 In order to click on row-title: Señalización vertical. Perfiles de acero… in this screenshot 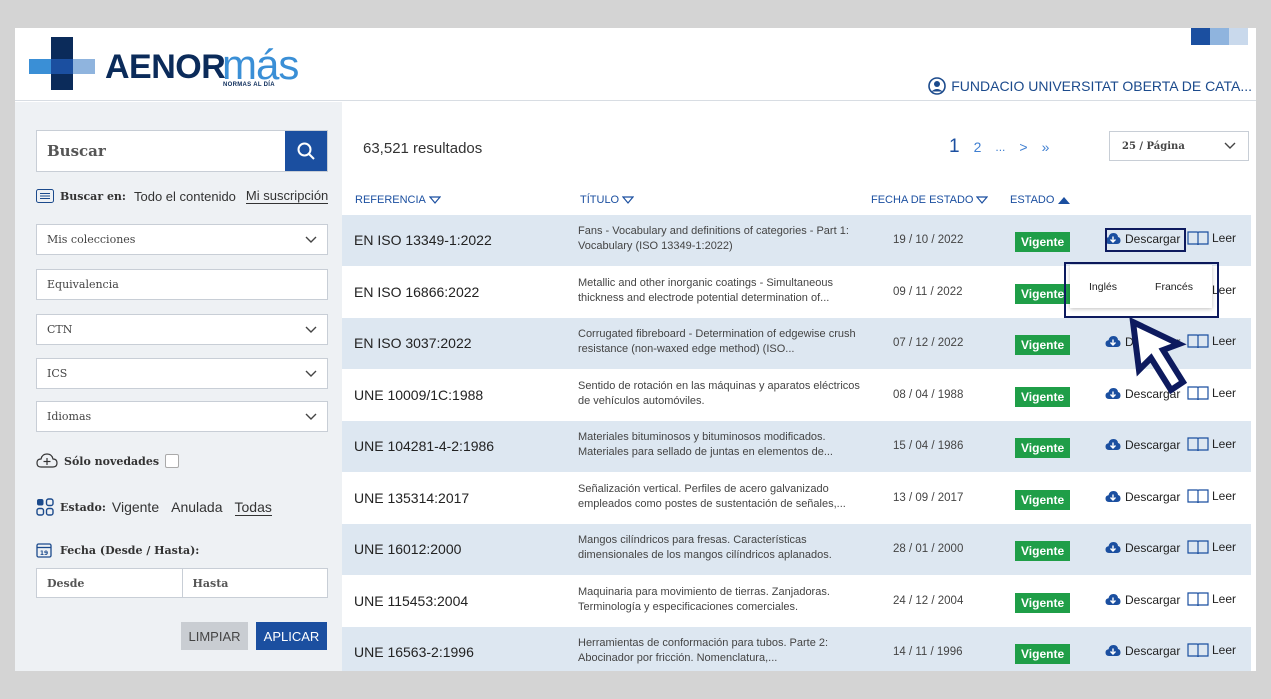, I will do `click(723, 497)`.